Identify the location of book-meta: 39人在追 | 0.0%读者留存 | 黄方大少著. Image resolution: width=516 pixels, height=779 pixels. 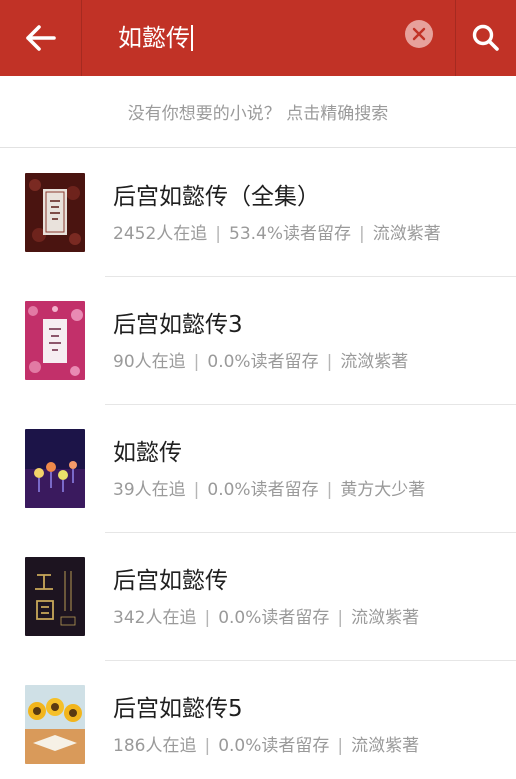
(269, 487).